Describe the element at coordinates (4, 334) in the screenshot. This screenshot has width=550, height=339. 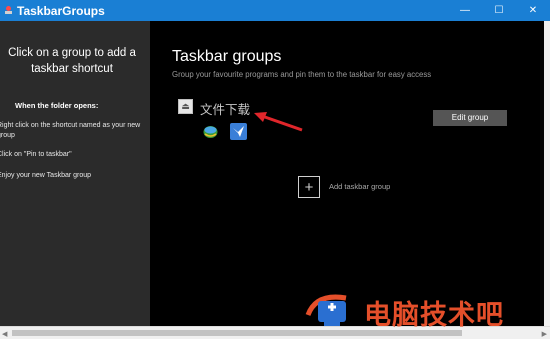
I see `scroll-left-icon: ◀` at that location.